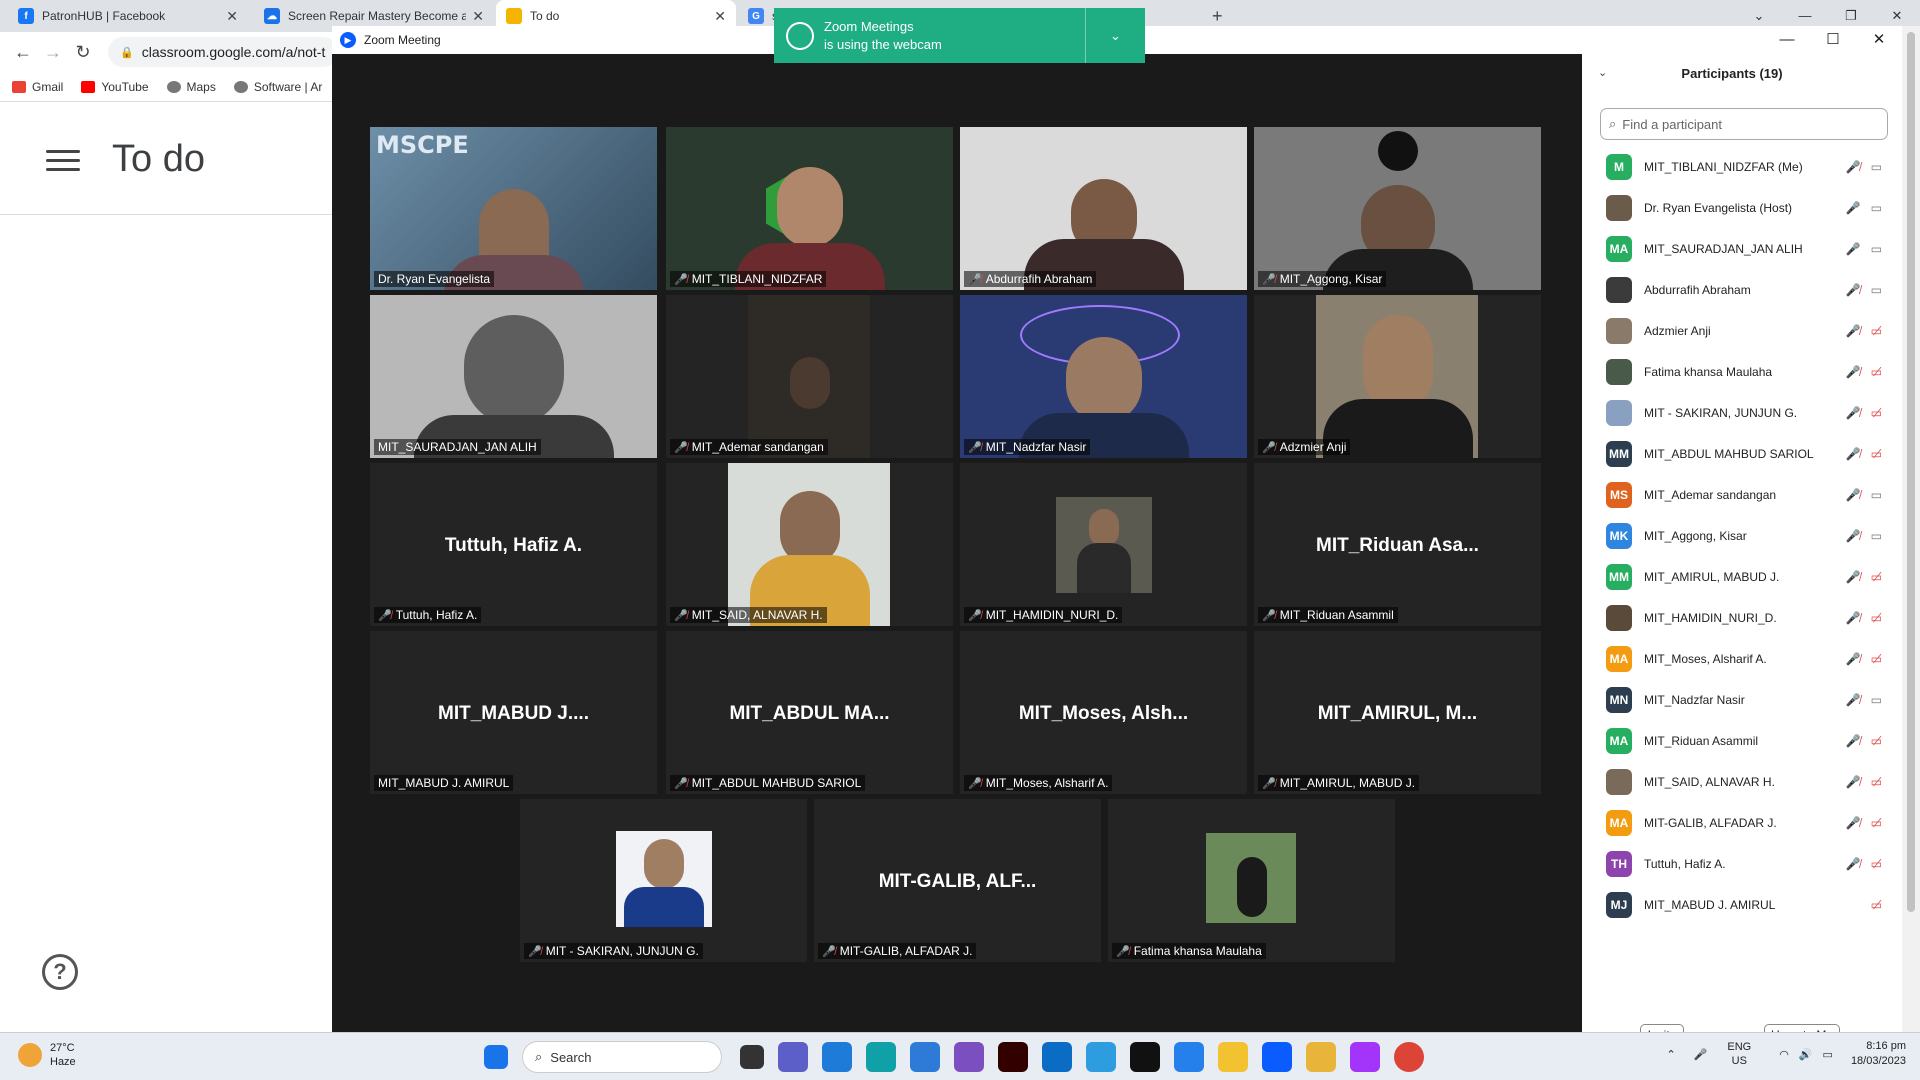 Image resolution: width=1920 pixels, height=1080 pixels. I want to click on chevron-down-icon: ⌄, so click(1115, 35).